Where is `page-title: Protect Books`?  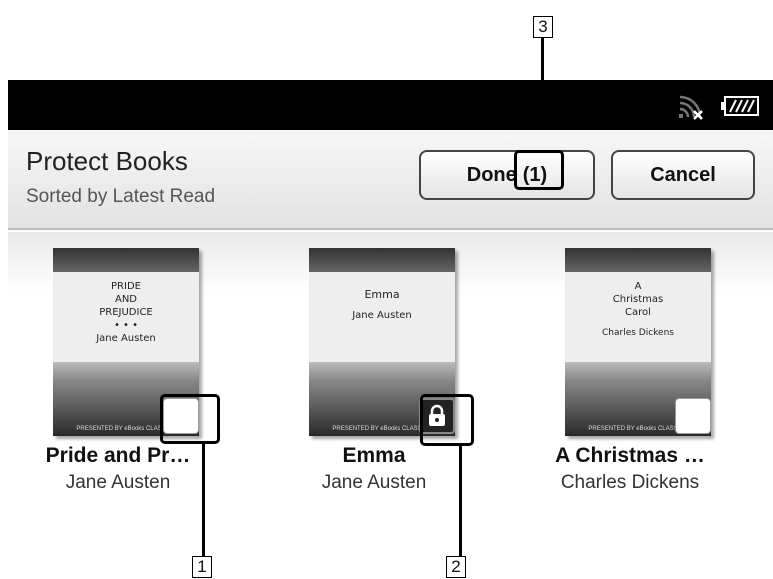
page-title: Protect Books is located at coordinates (107, 161).